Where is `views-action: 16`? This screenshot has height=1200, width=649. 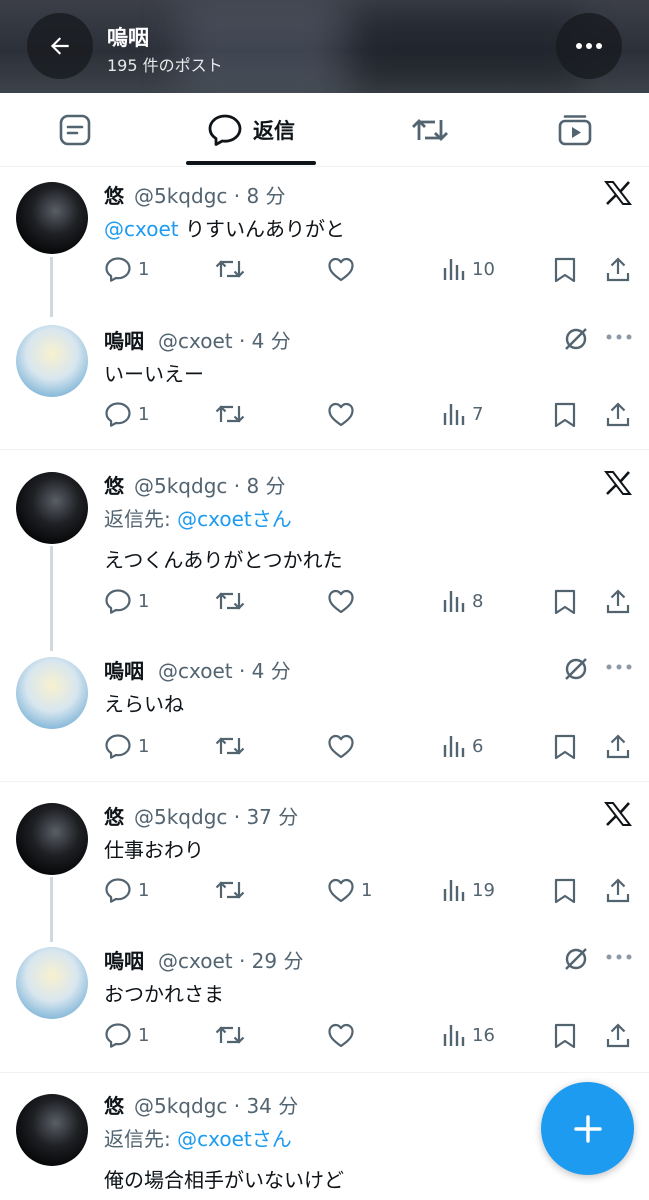 views-action: 16 is located at coordinates (468, 1035).